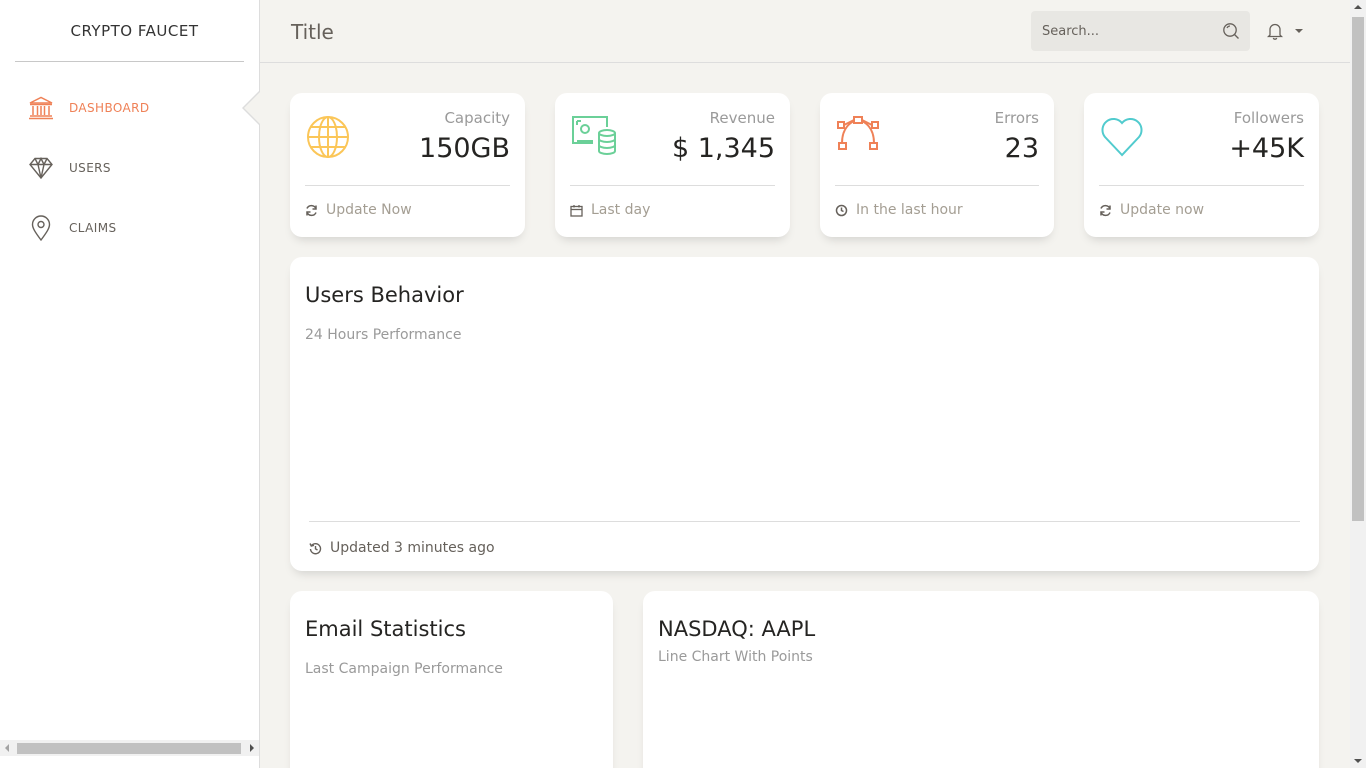 The image size is (1366, 768). What do you see at coordinates (1299, 31) in the screenshot?
I see `chevron-down-icon` at bounding box center [1299, 31].